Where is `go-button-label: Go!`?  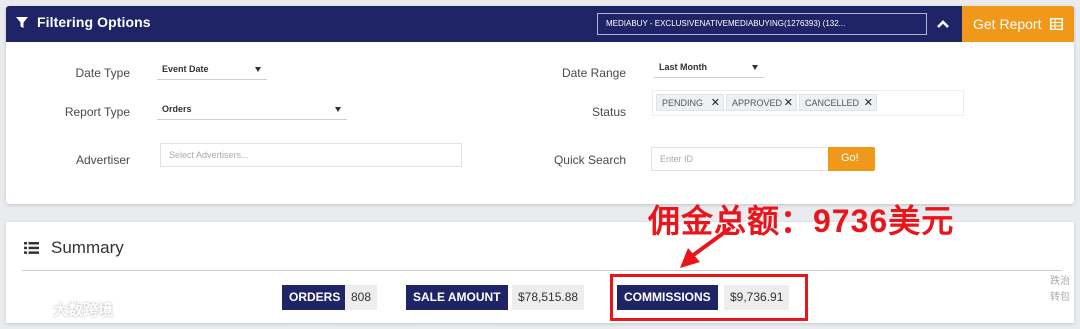 go-button-label: Go! is located at coordinates (850, 158).